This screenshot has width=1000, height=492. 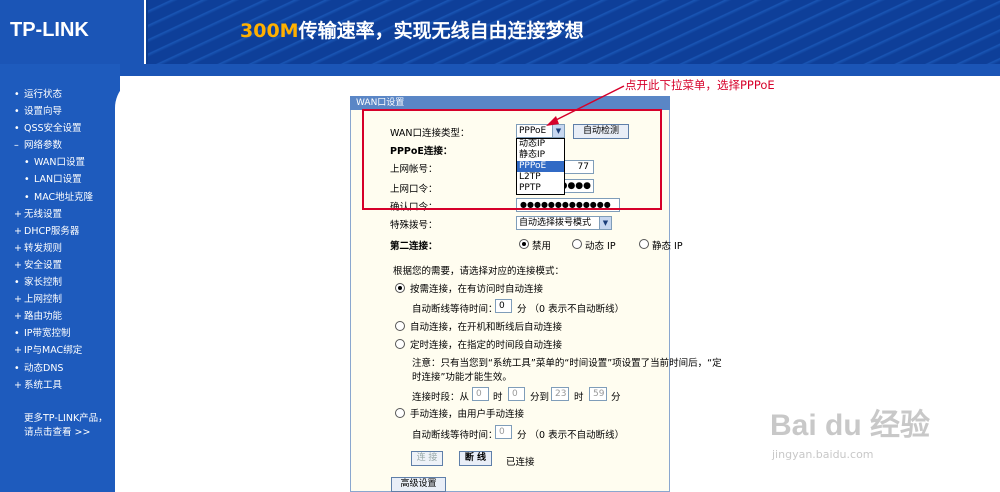 What do you see at coordinates (567, 363) in the screenshot?
I see `note-line1: 注意：只有当您到“系统工具”菜单的“时间设置”项设置了当前时间后，“定` at bounding box center [567, 363].